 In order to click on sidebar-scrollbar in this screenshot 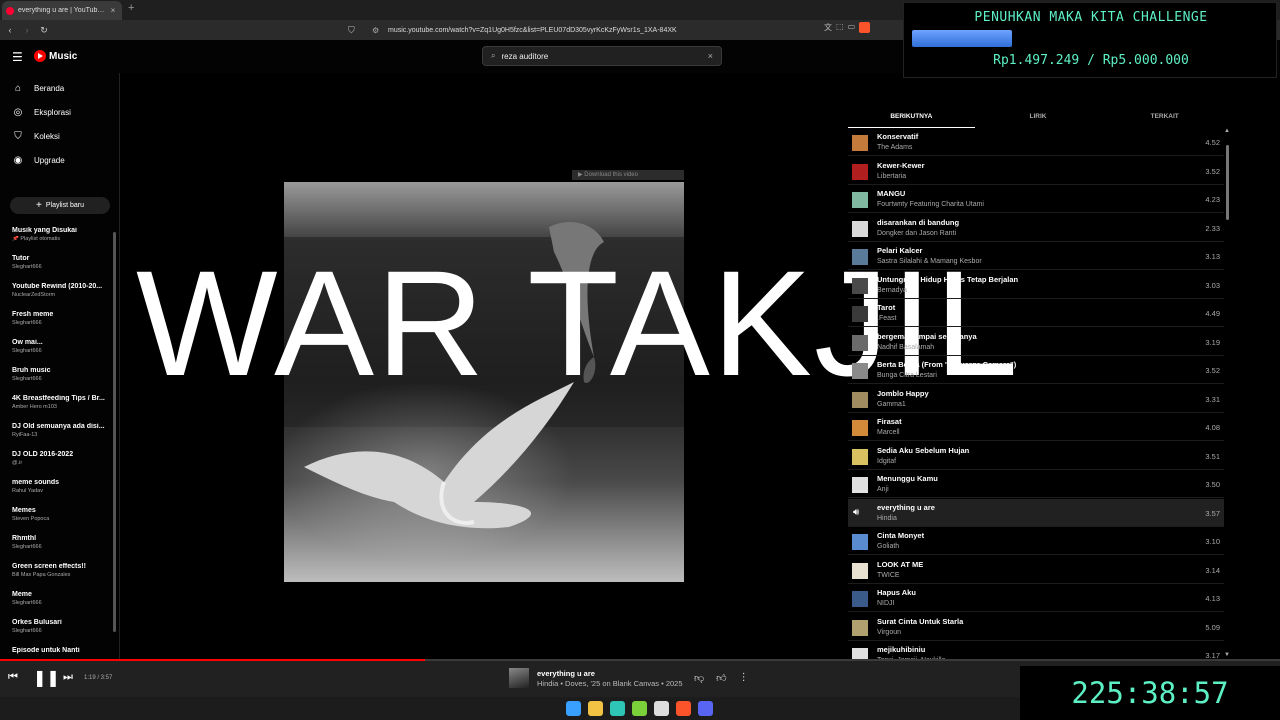, I will do `click(114, 432)`.